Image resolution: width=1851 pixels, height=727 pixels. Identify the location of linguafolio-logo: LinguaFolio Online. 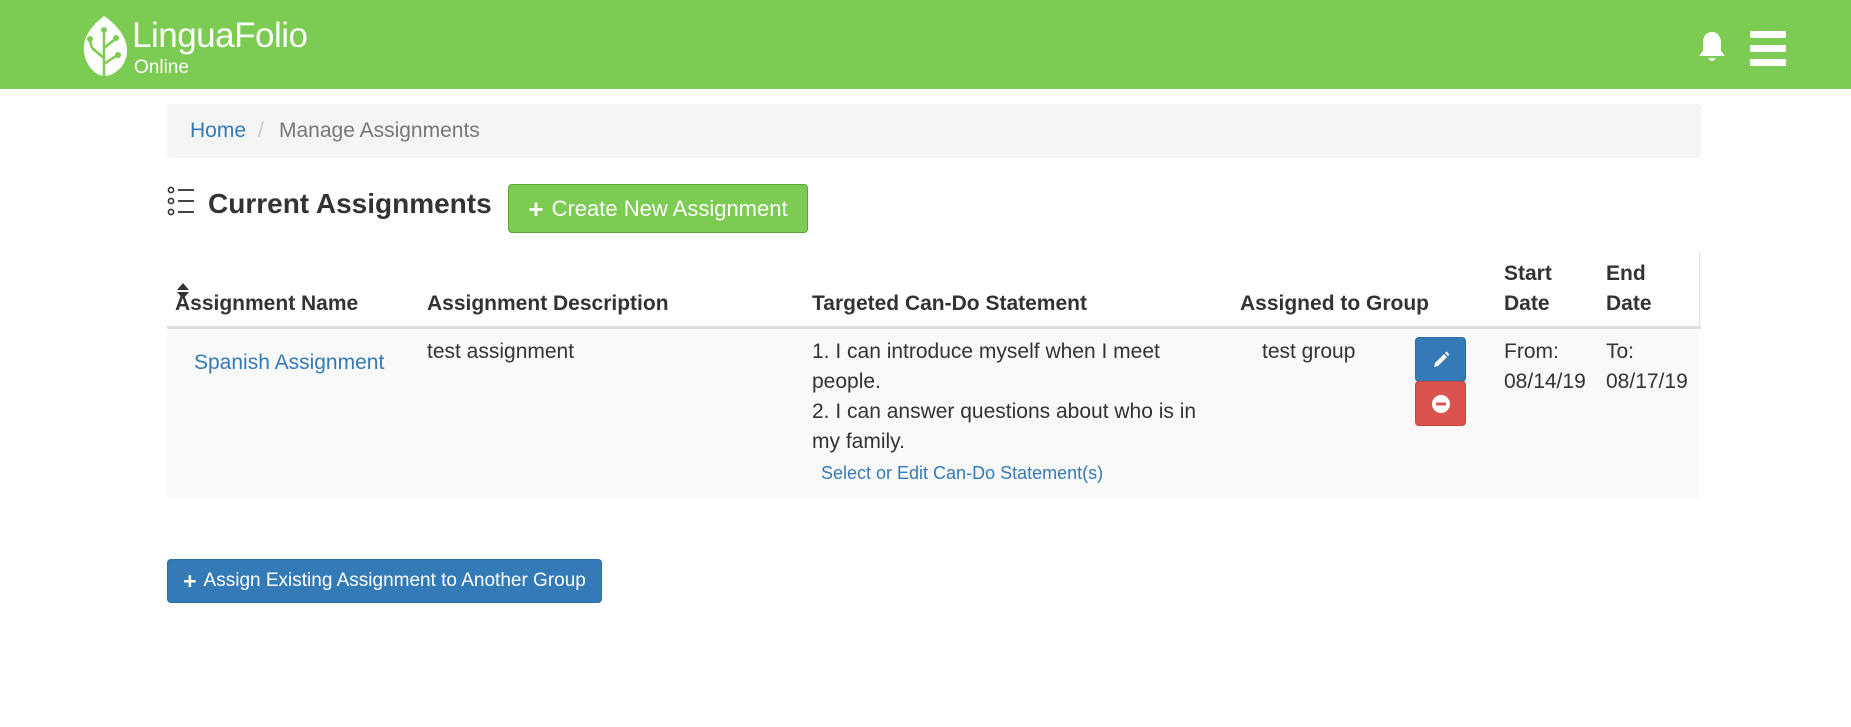
(198, 46).